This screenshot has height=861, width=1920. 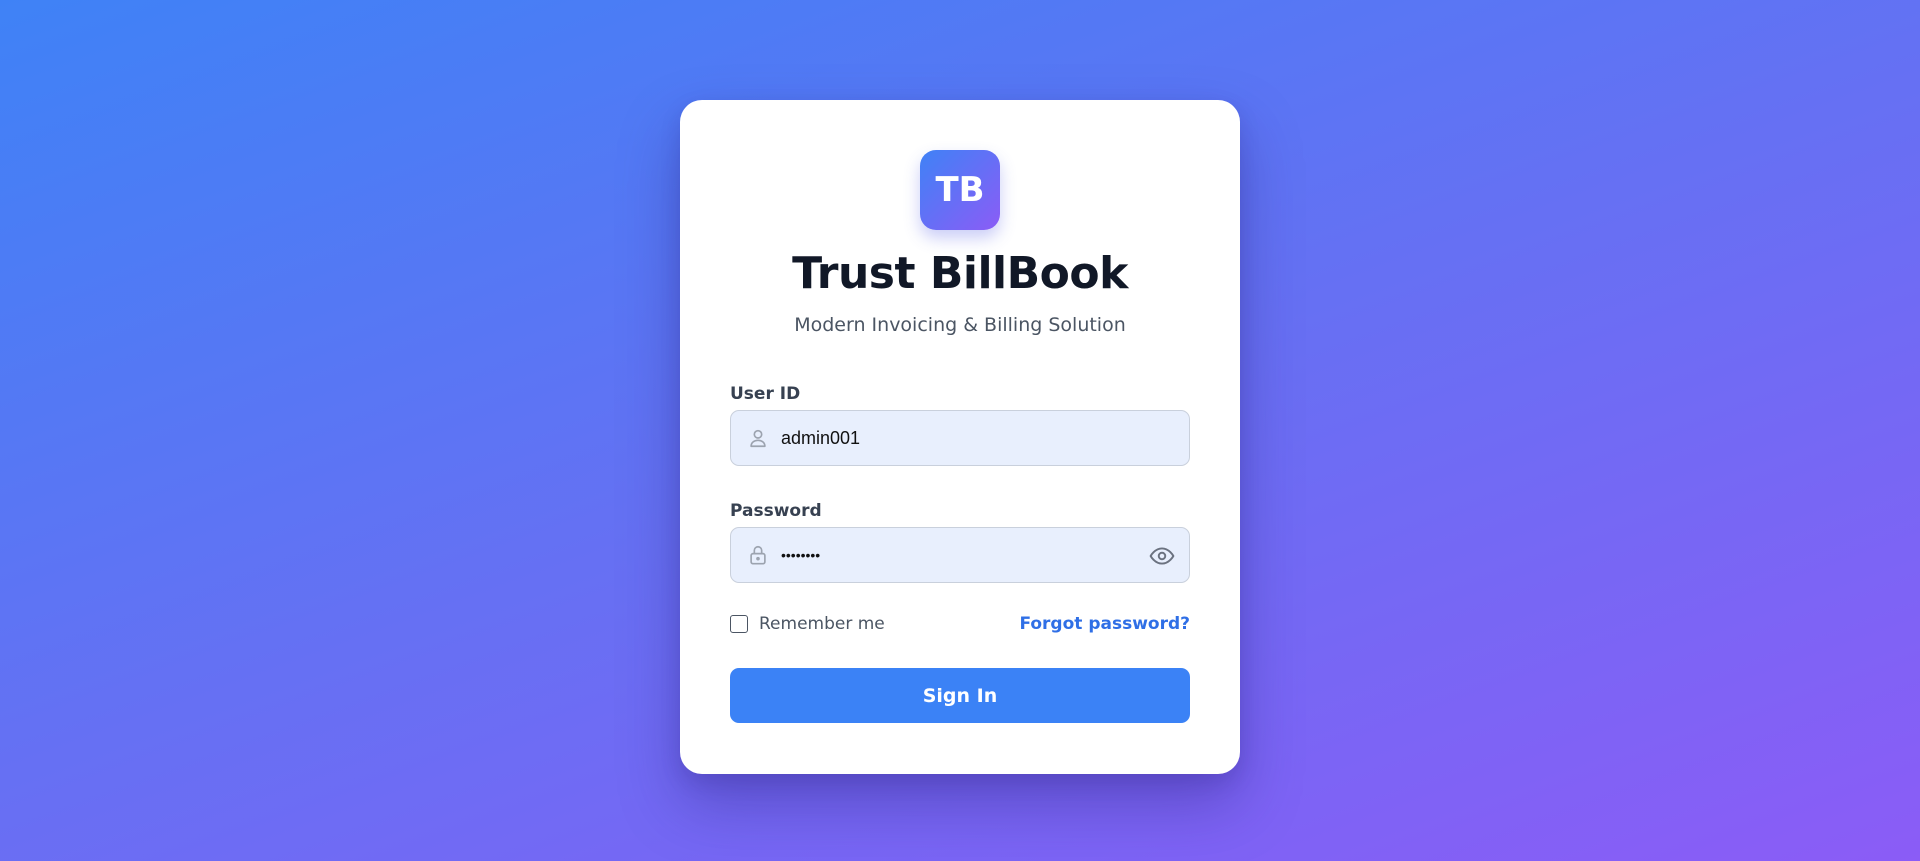 I want to click on remember-me-label: Remember me, so click(x=822, y=624).